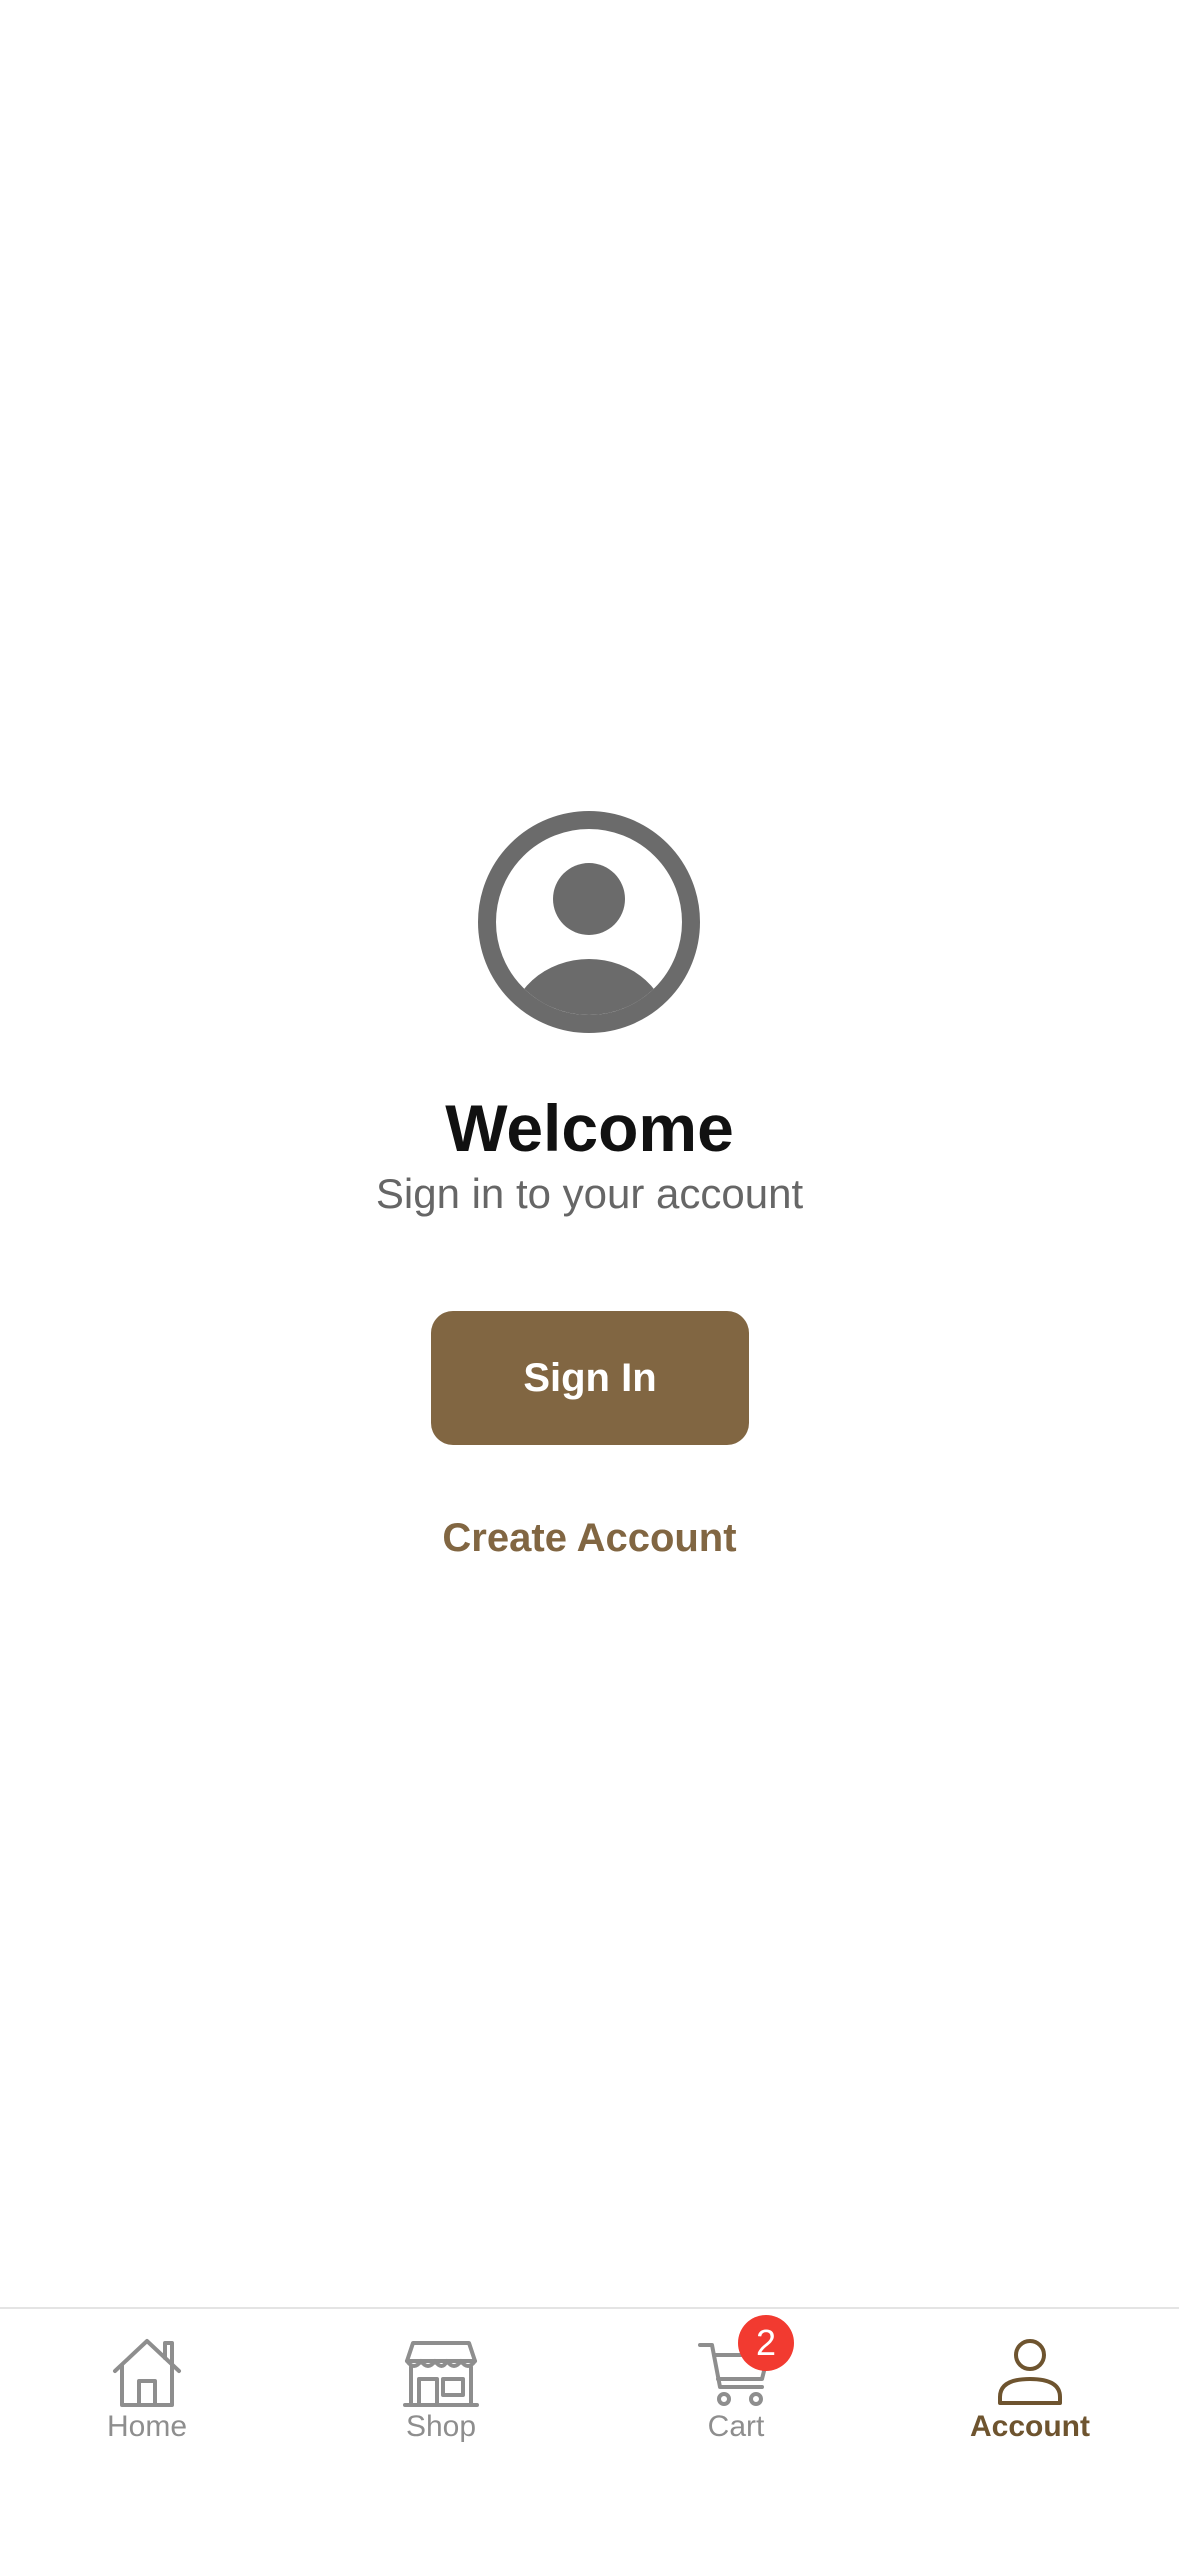 This screenshot has width=1179, height=2556. What do you see at coordinates (736, 2389) in the screenshot?
I see `tab-cart: Cart` at bounding box center [736, 2389].